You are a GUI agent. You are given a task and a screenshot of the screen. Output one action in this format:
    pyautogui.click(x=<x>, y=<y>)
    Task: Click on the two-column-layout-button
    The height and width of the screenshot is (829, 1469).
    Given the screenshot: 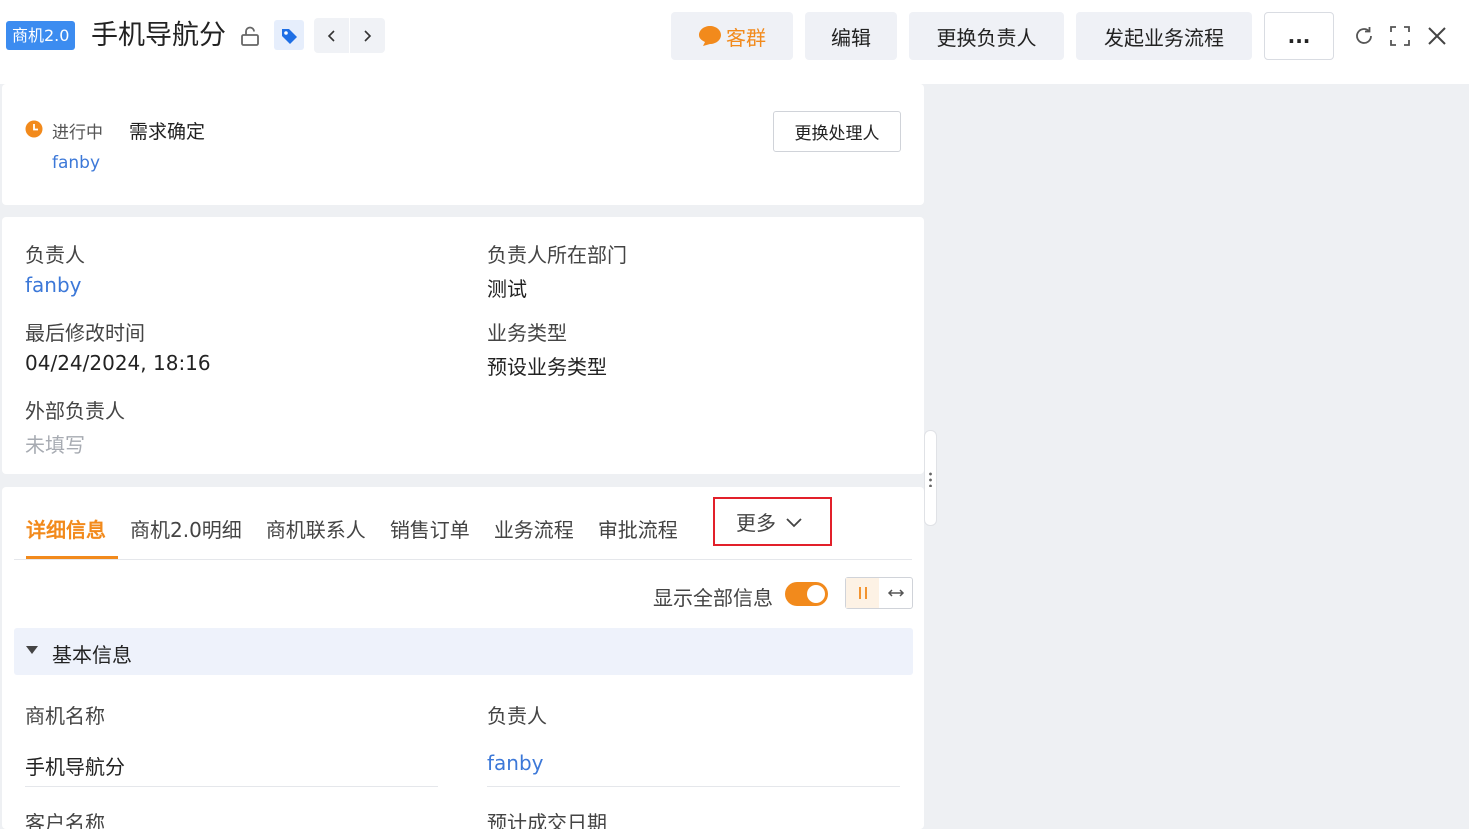 What is the action you would take?
    pyautogui.click(x=862, y=593)
    